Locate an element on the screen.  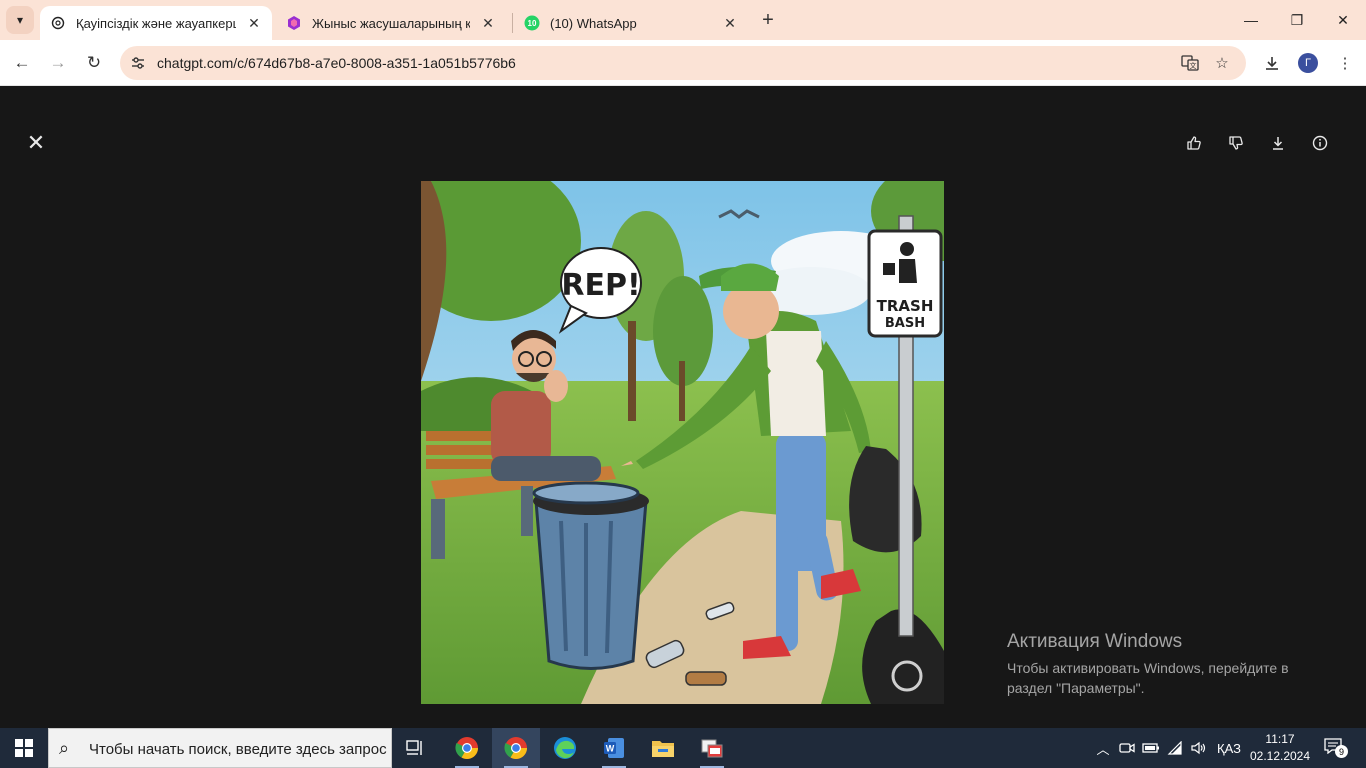
edge-icon is located at coordinates (565, 748).